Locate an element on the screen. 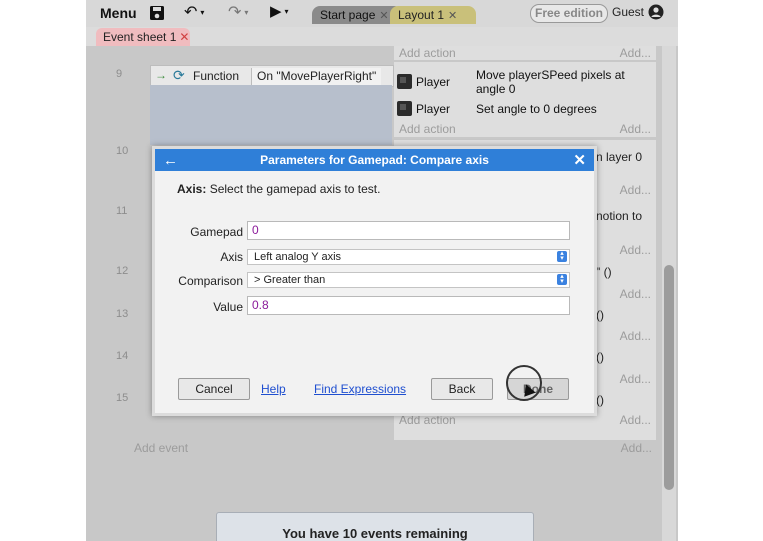  row-number: 13 is located at coordinates (122, 314).